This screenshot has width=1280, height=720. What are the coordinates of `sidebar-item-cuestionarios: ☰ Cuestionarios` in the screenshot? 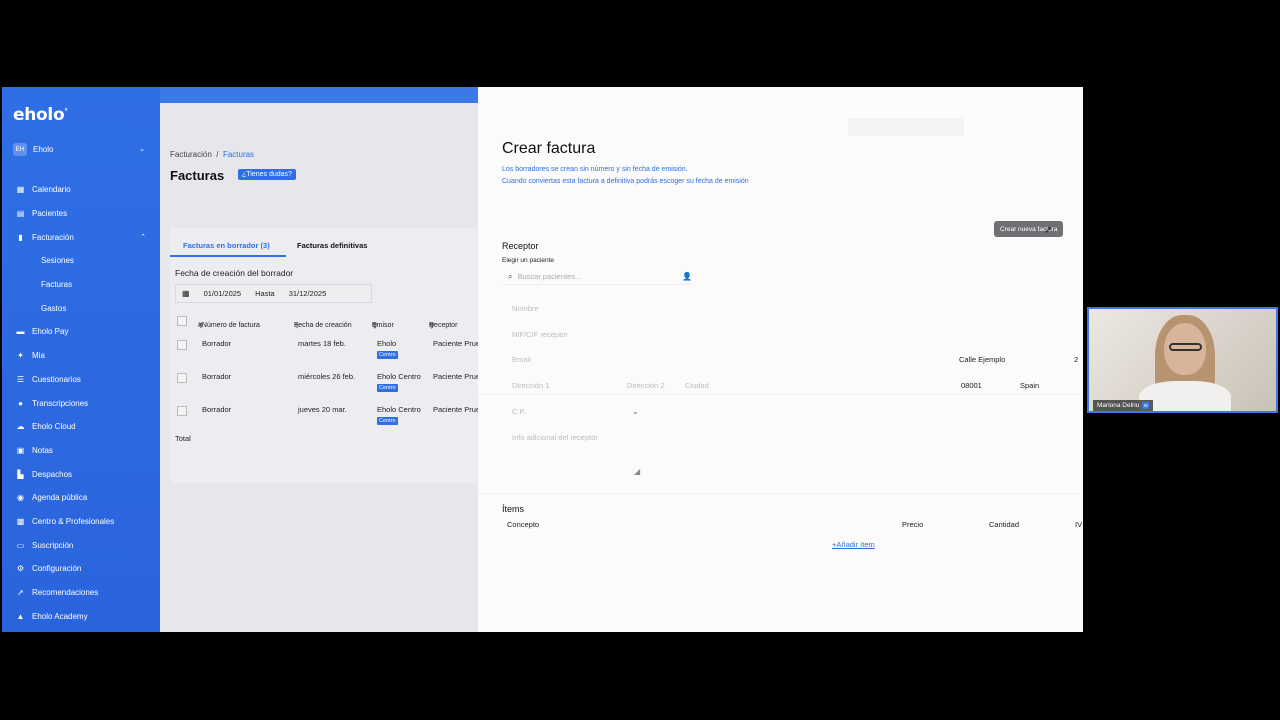 It's located at (81, 380).